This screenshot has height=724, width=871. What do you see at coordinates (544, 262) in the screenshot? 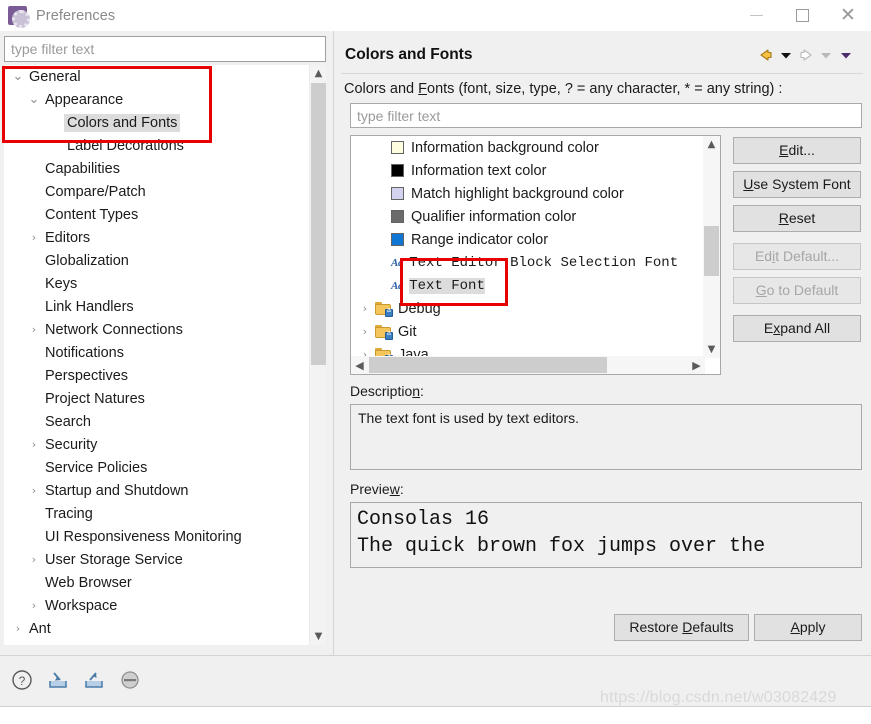
I see `list-item-label: Text Editor Block Selection Font` at bounding box center [544, 262].